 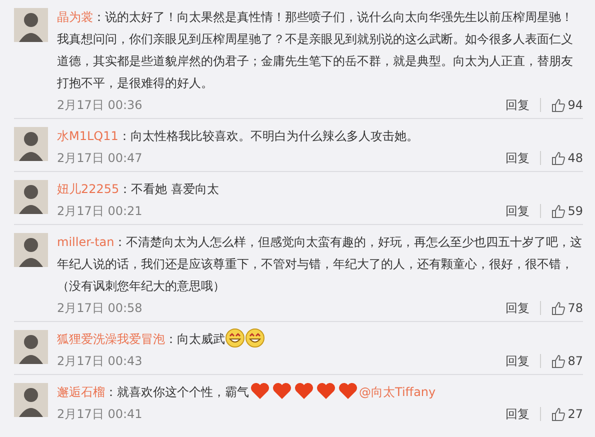 I want to click on comment-text: 妞儿22255：不看她 喜爱向太, so click(x=138, y=189).